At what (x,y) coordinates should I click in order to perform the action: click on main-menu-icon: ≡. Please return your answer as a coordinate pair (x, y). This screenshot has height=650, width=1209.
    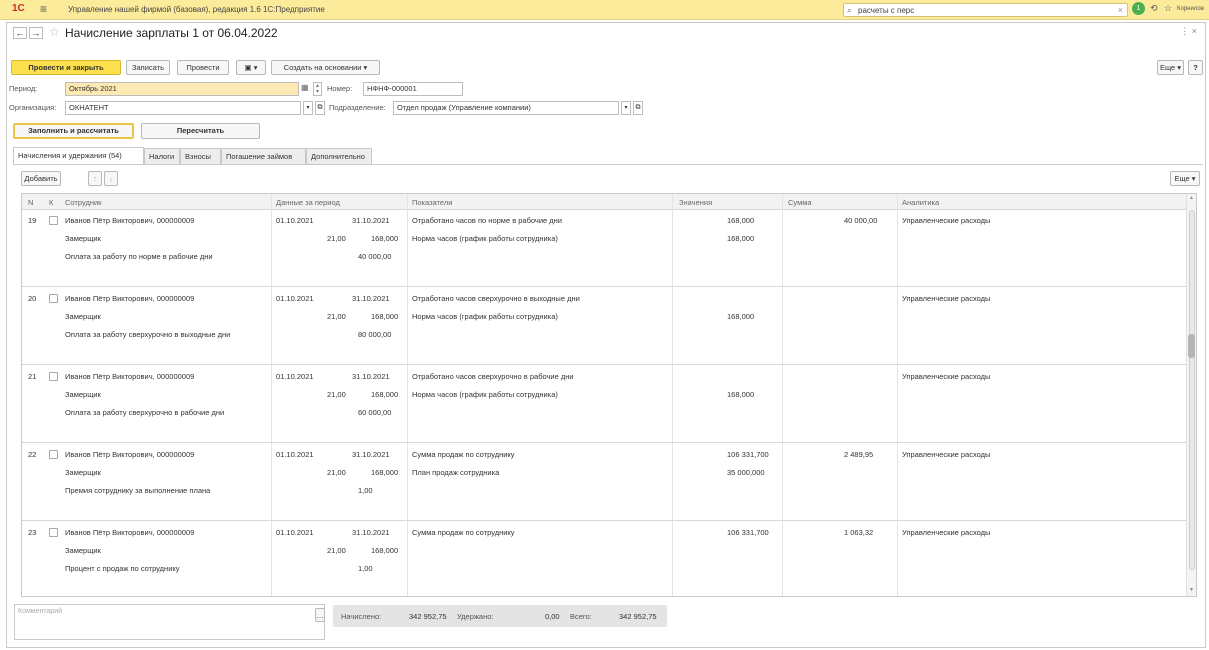
    Looking at the image, I should click on (43, 9).